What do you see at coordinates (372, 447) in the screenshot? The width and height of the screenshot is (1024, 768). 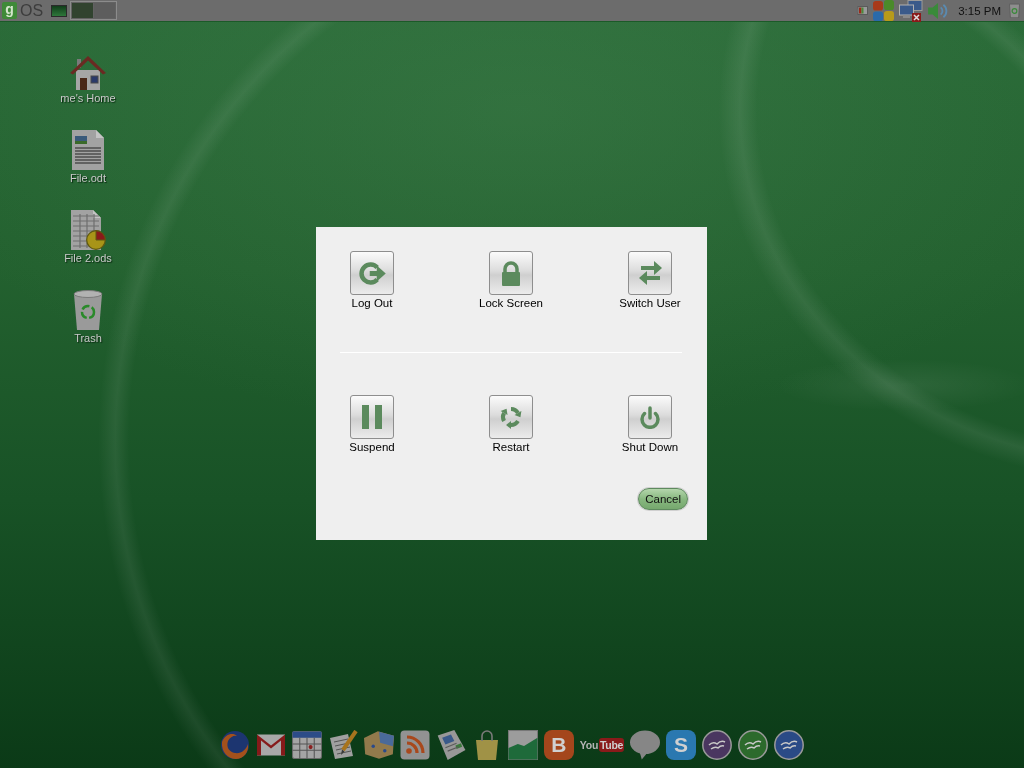 I see `action-label: Suspend` at bounding box center [372, 447].